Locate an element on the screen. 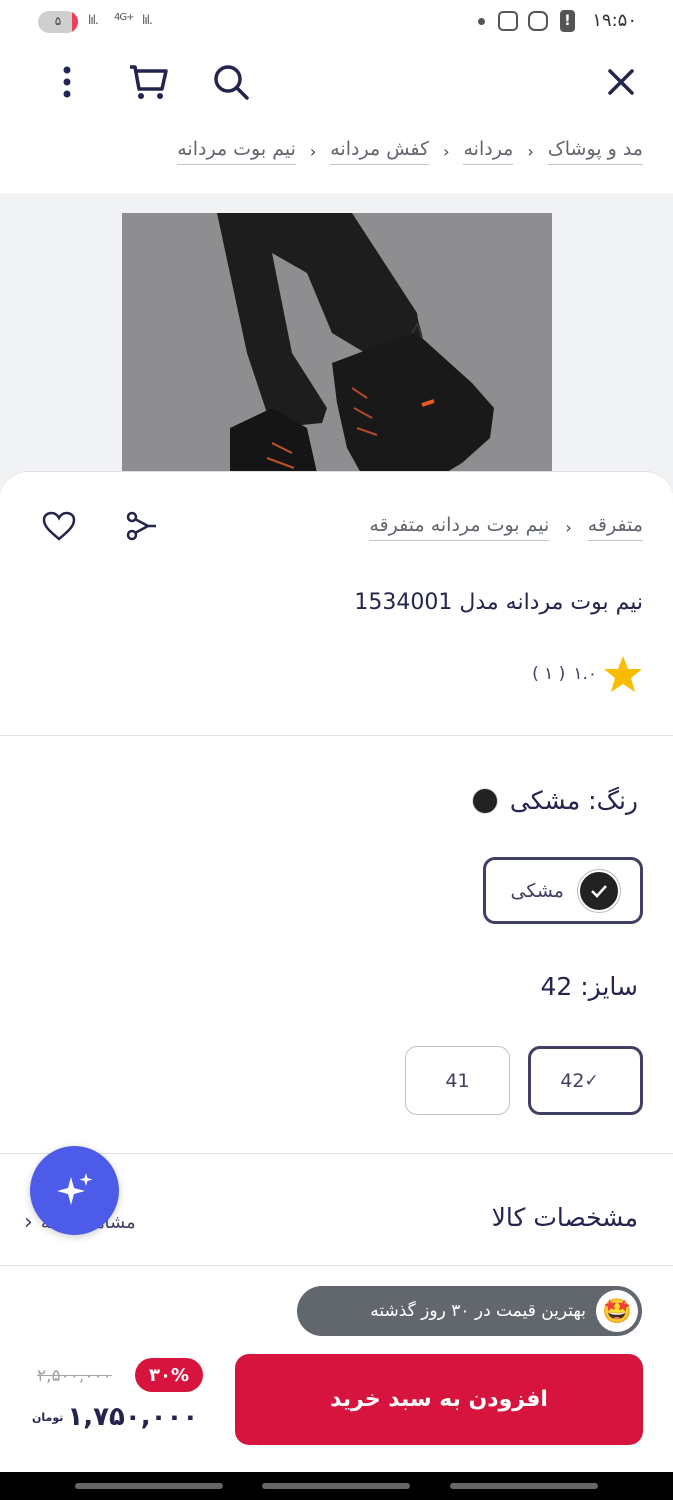 Image resolution: width=673 pixels, height=1500 pixels. instagram-icon is located at coordinates (538, 21).